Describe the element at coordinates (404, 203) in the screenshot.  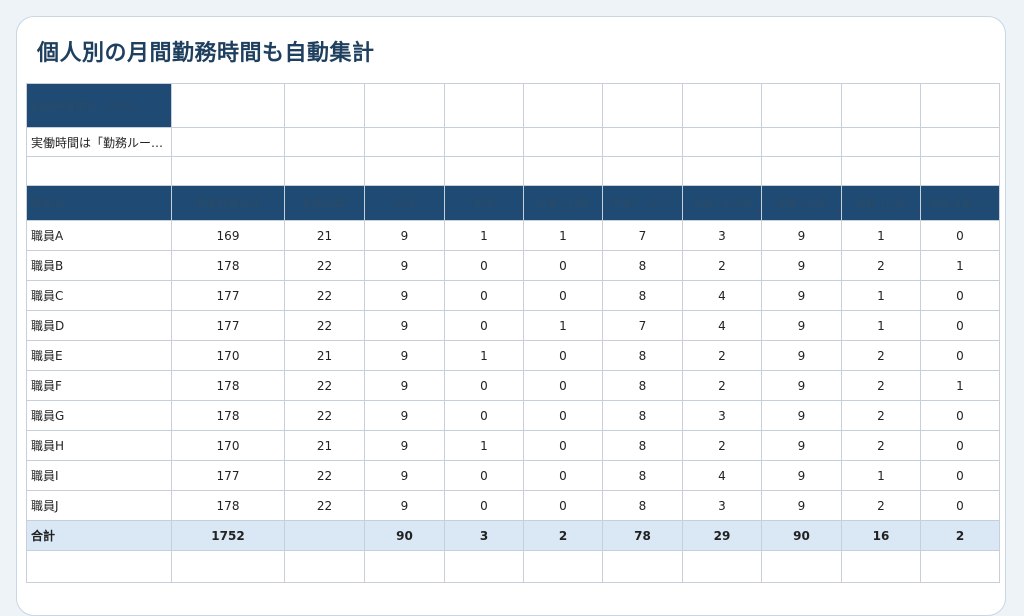
I see `column-header: 公休` at that location.